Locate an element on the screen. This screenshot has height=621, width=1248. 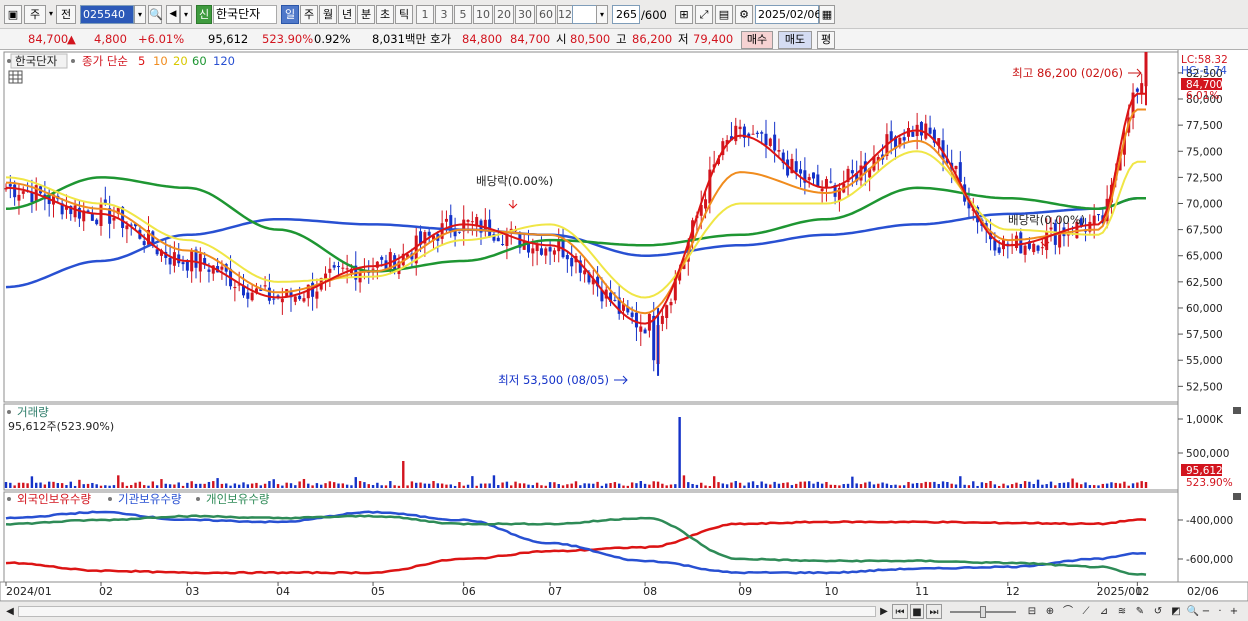
history-dropdown-icon: ▾ is located at coordinates (186, 14).